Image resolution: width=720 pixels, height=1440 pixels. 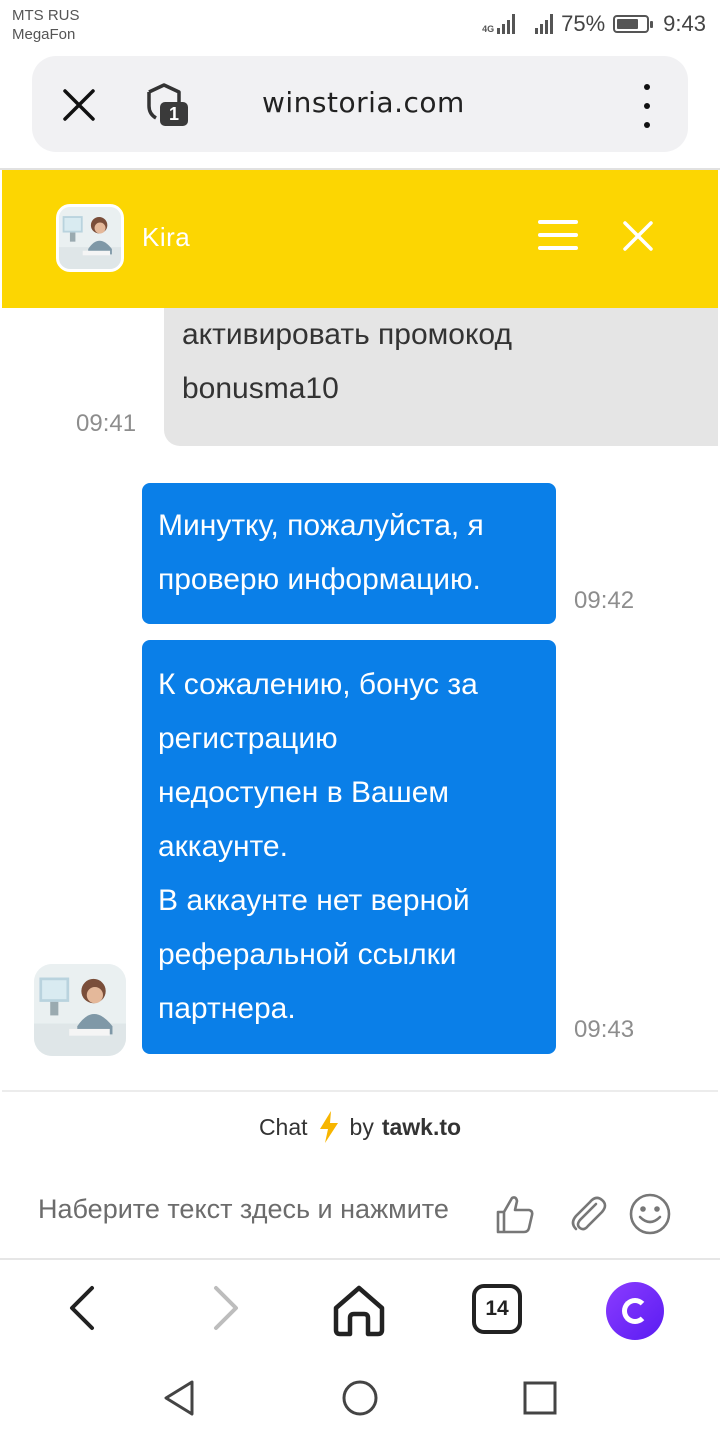 What do you see at coordinates (633, 24) in the screenshot?
I see `battery-icon` at bounding box center [633, 24].